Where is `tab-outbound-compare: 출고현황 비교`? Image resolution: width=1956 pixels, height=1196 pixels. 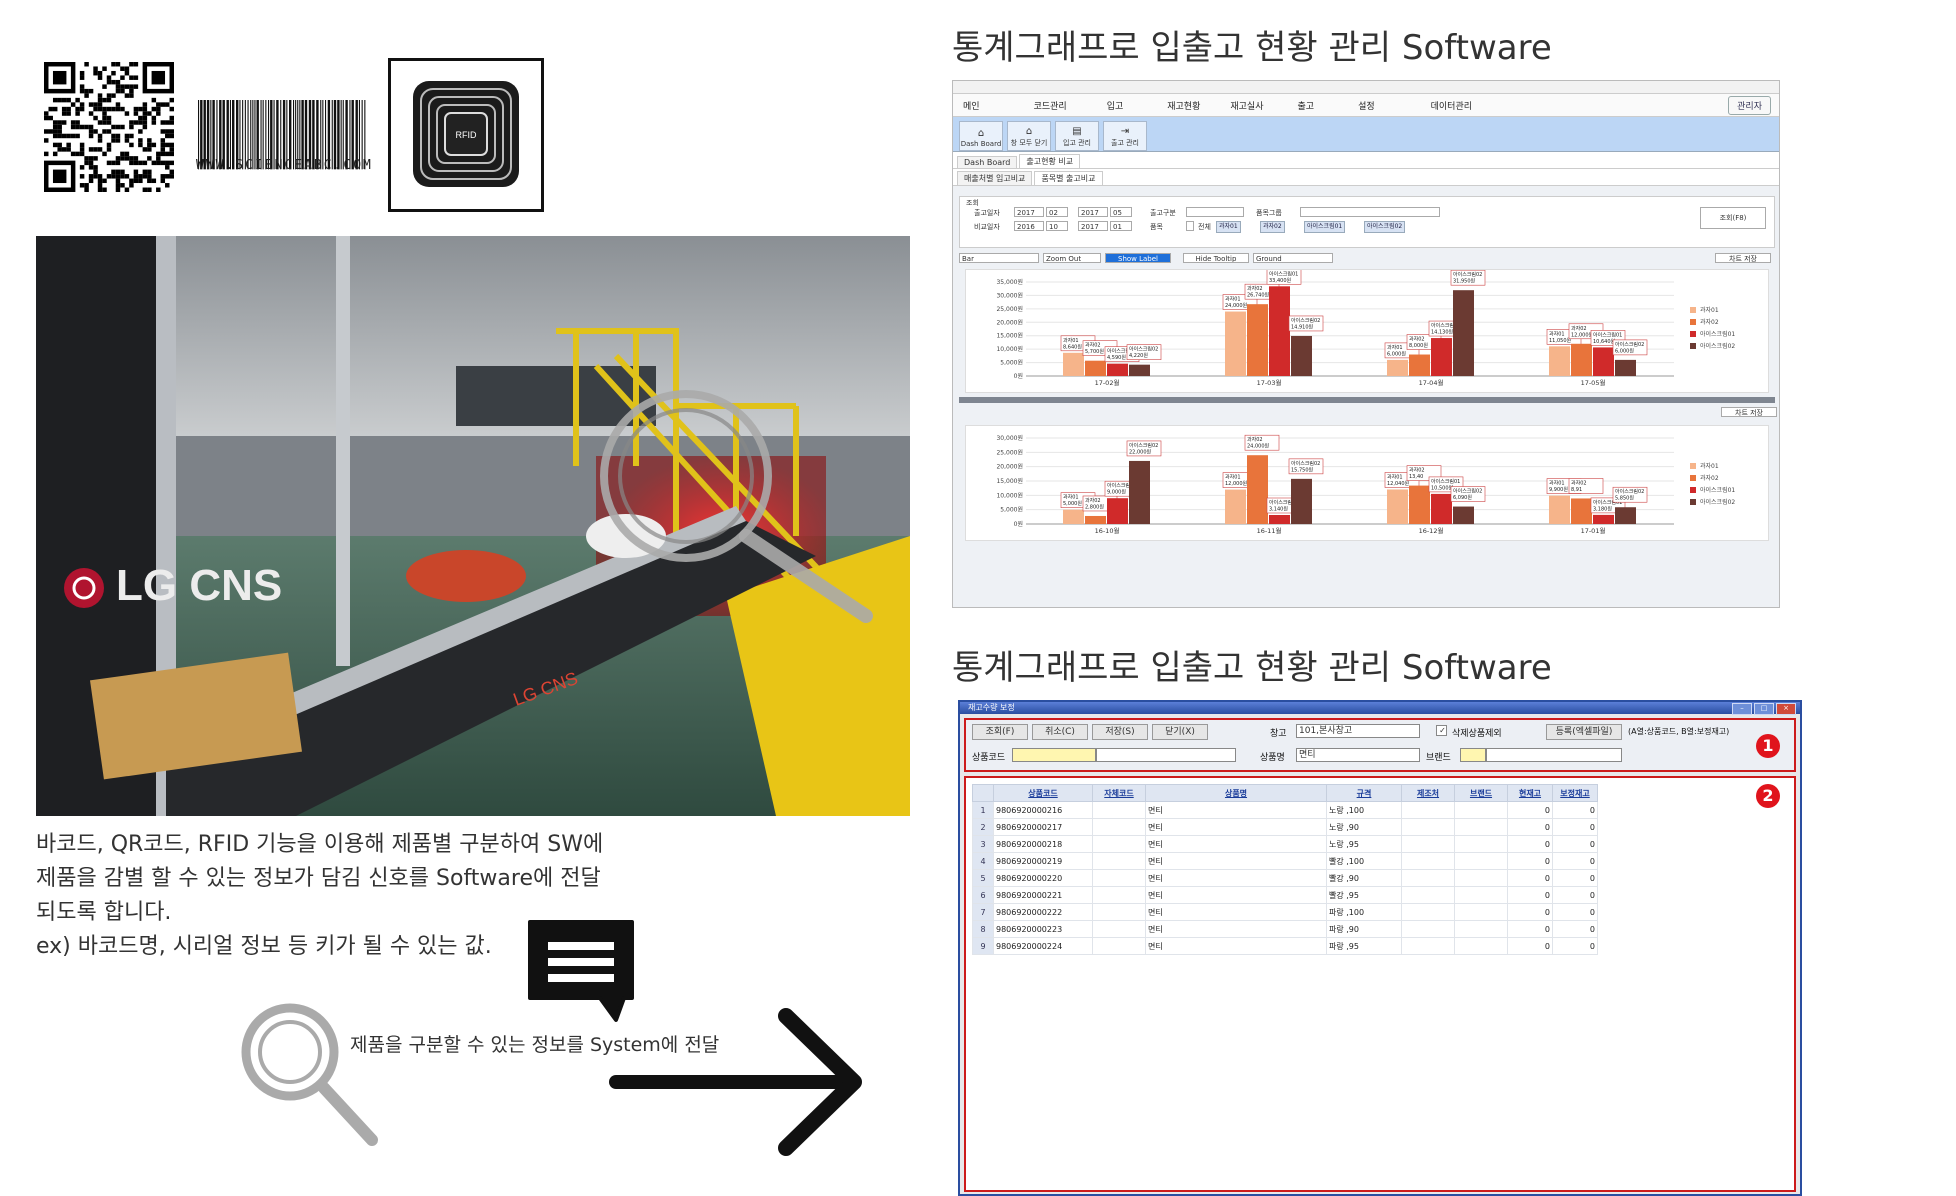 tab-outbound-compare: 출고현황 비교 is located at coordinates (1050, 161).